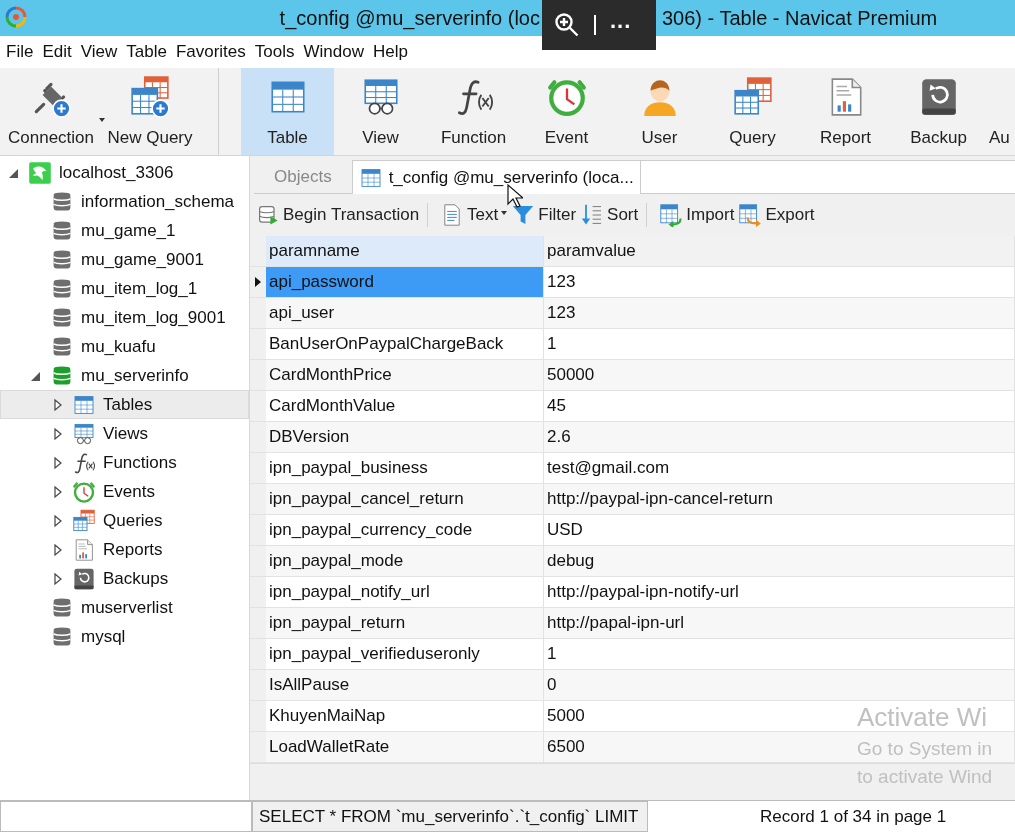 This screenshot has width=1015, height=832. Describe the element at coordinates (750, 215) in the screenshot. I see `export-icon` at that location.